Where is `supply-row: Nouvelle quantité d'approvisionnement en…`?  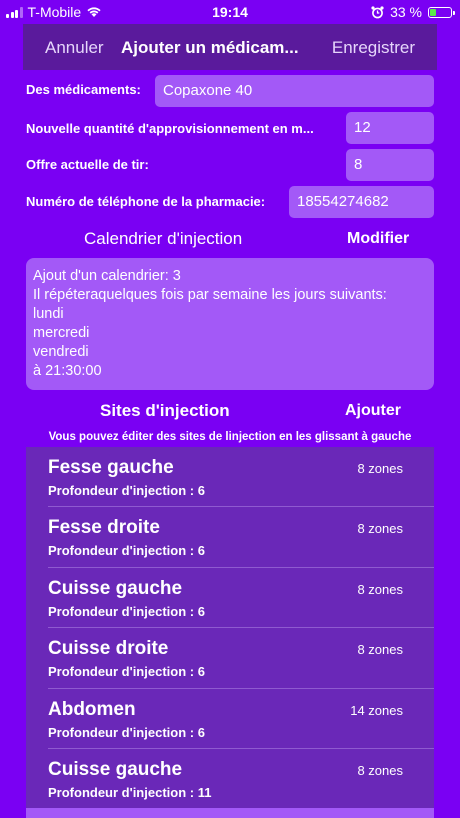 supply-row: Nouvelle quantité d'approvisionnement en… is located at coordinates (184, 128).